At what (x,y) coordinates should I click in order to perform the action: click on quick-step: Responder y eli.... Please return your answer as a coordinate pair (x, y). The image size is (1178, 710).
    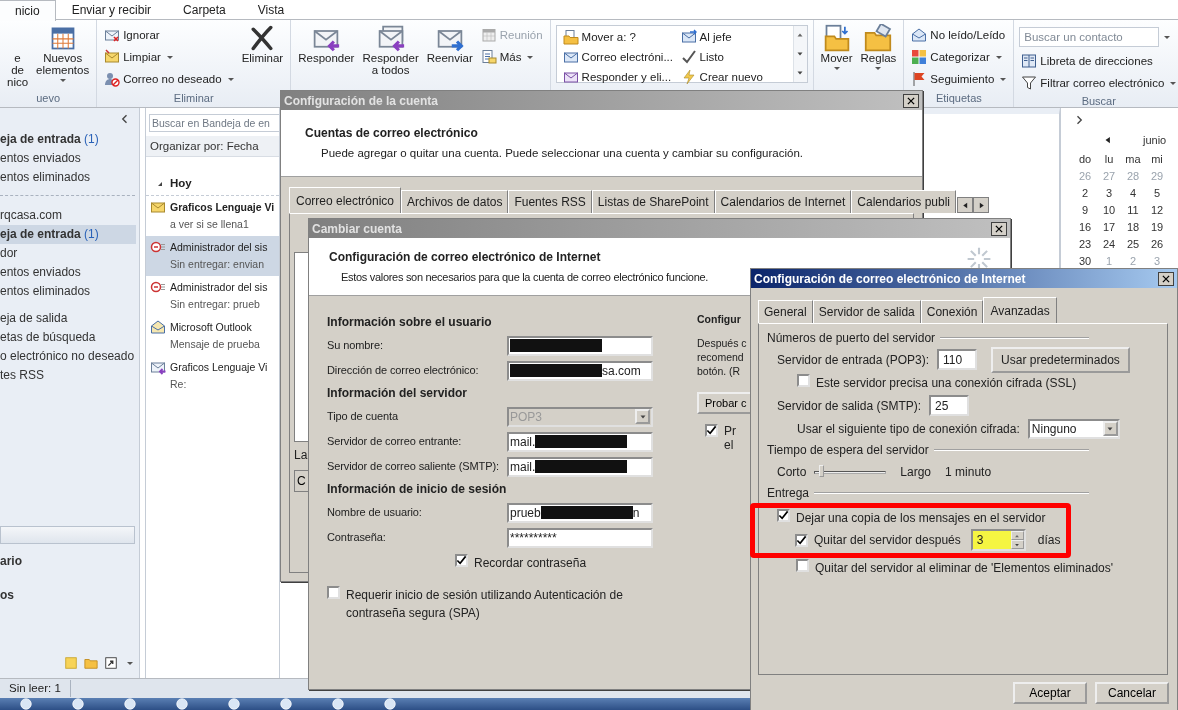
    Looking at the image, I should click on (615, 77).